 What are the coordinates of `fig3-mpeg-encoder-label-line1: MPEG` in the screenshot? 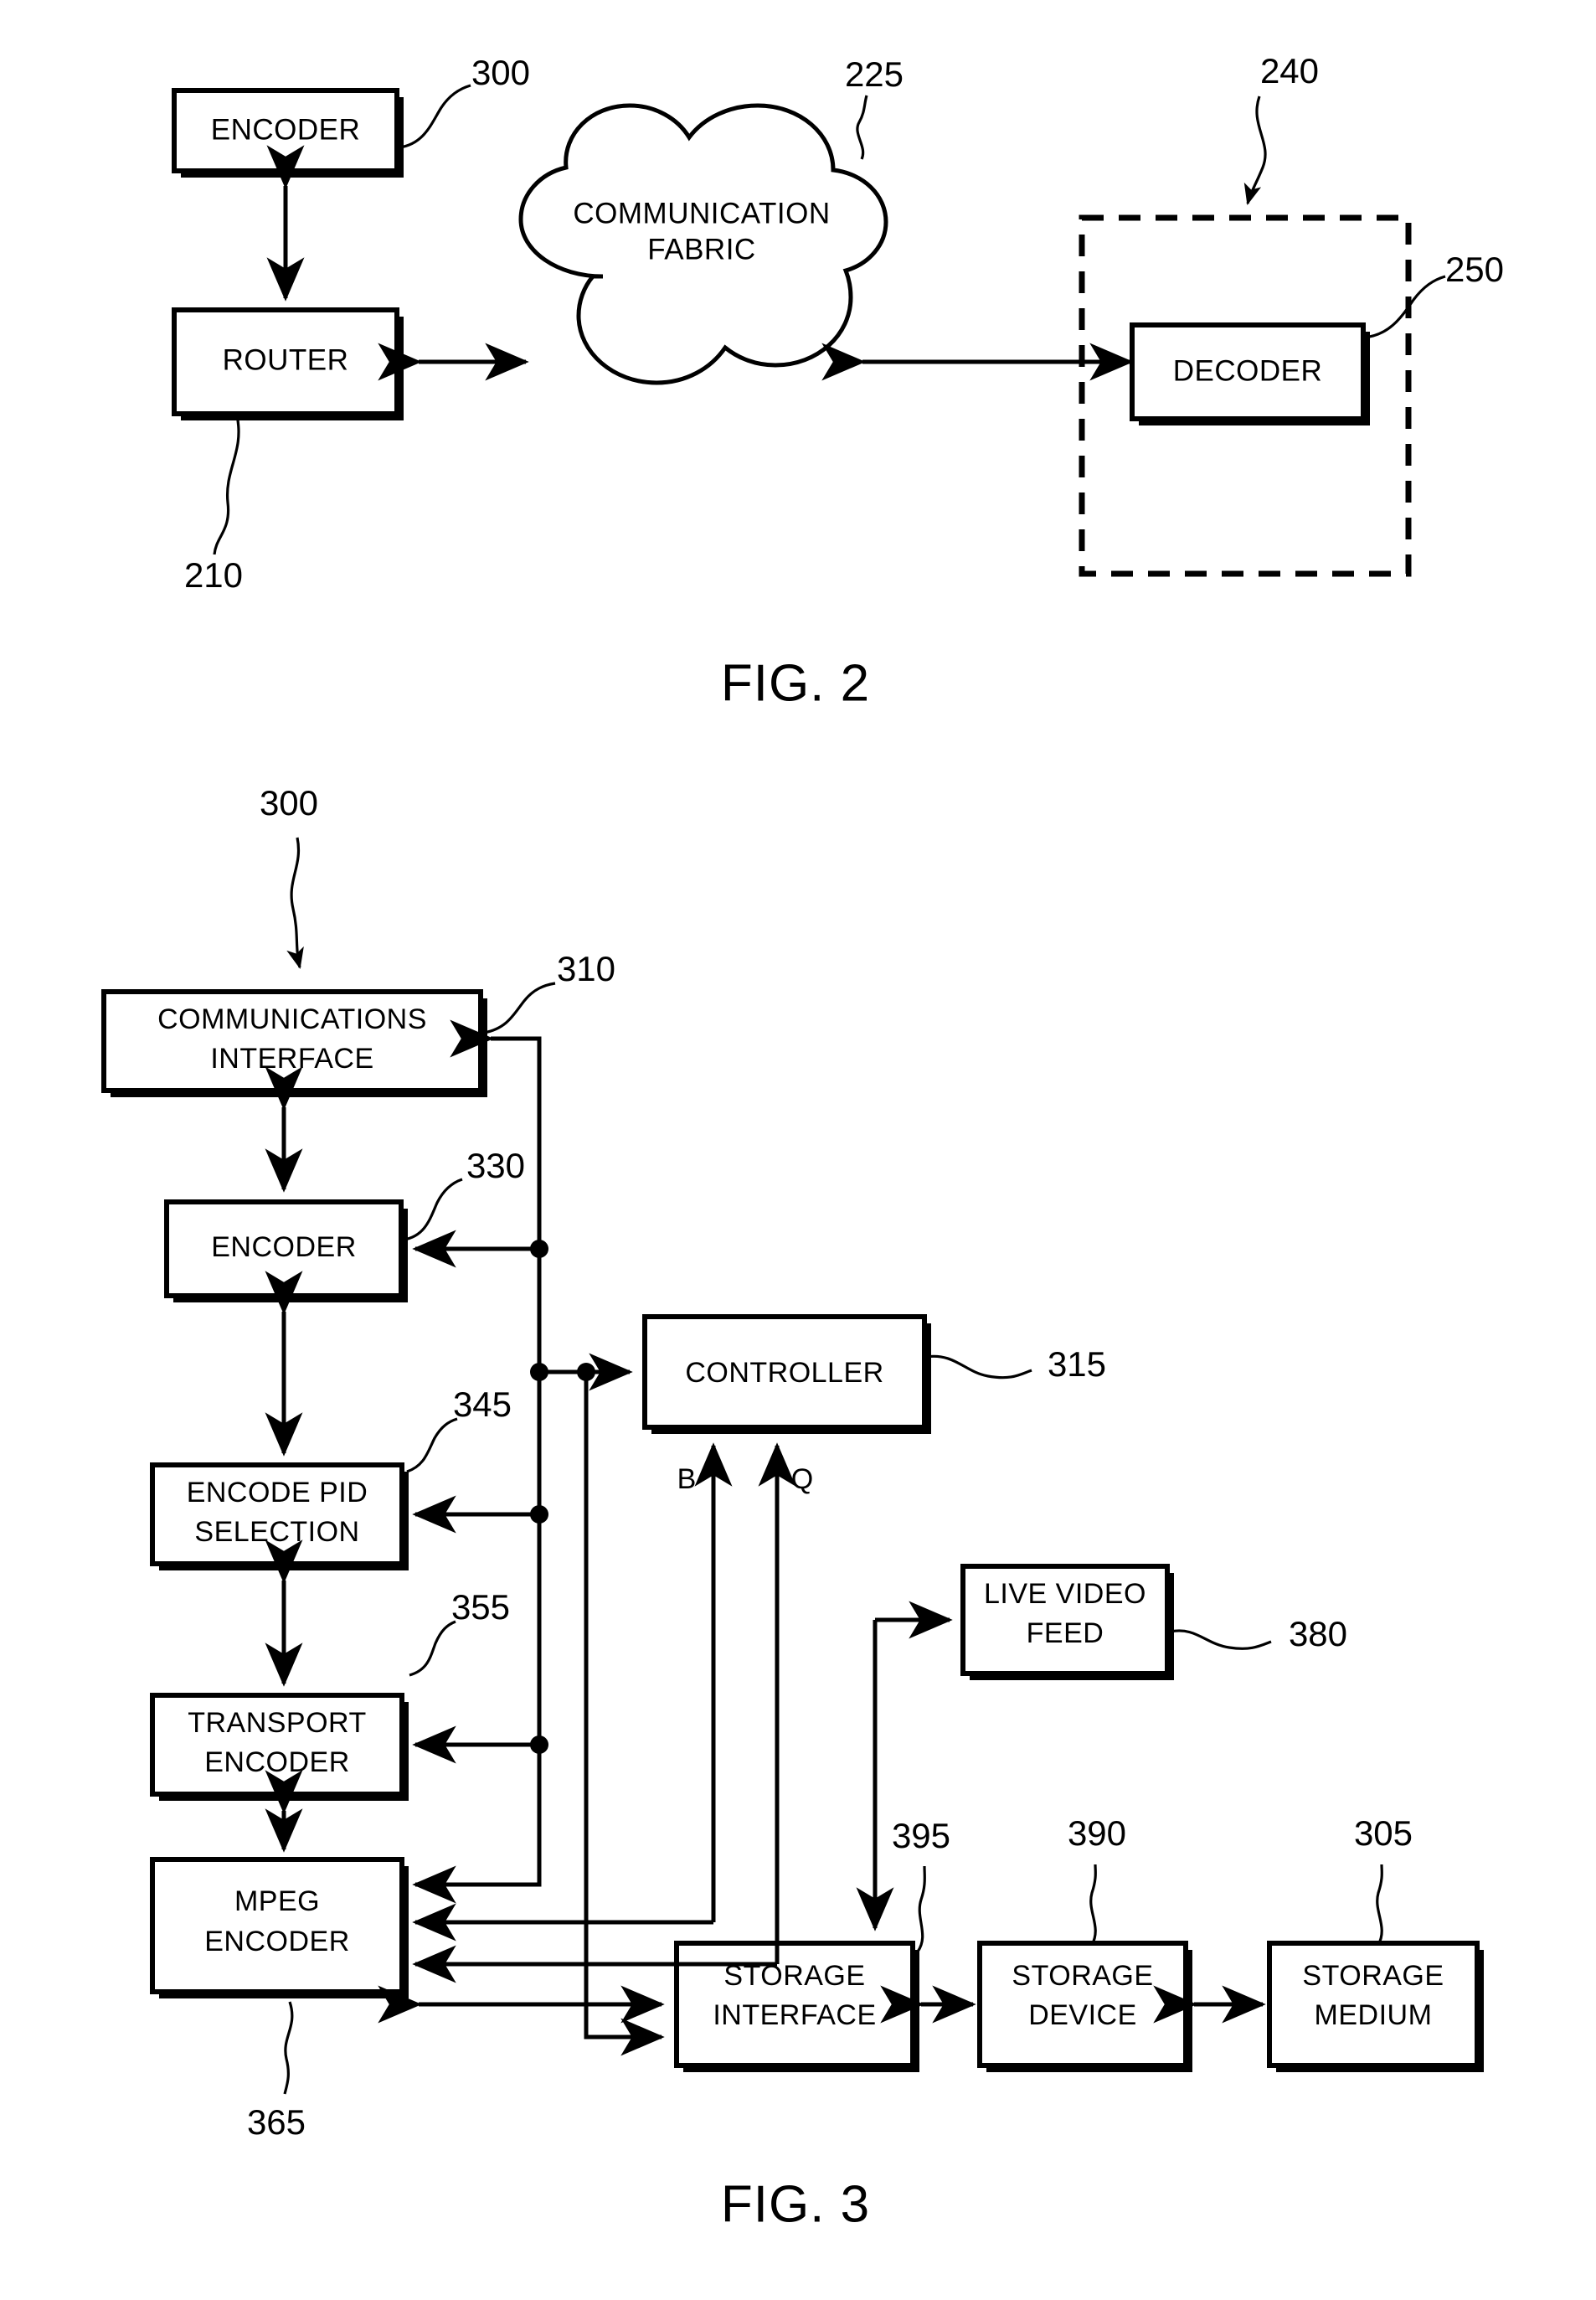 It's located at (277, 1901).